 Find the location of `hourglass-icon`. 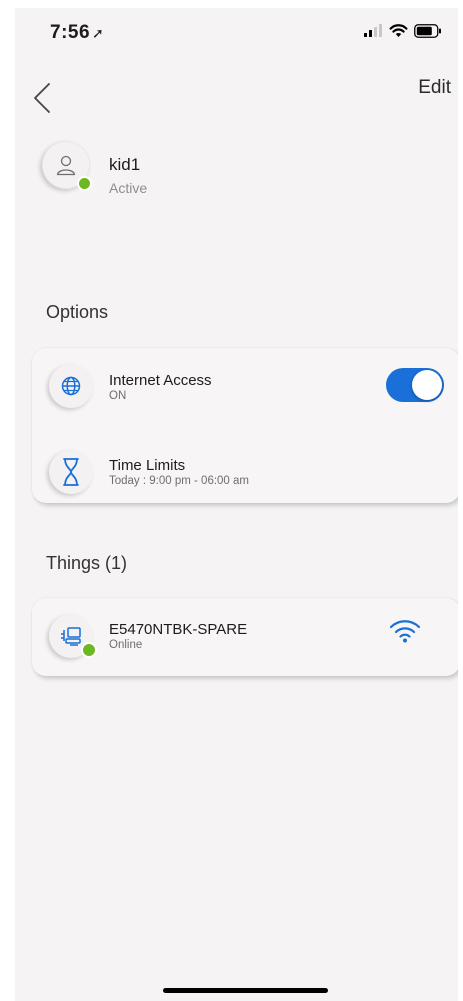

hourglass-icon is located at coordinates (71, 472).